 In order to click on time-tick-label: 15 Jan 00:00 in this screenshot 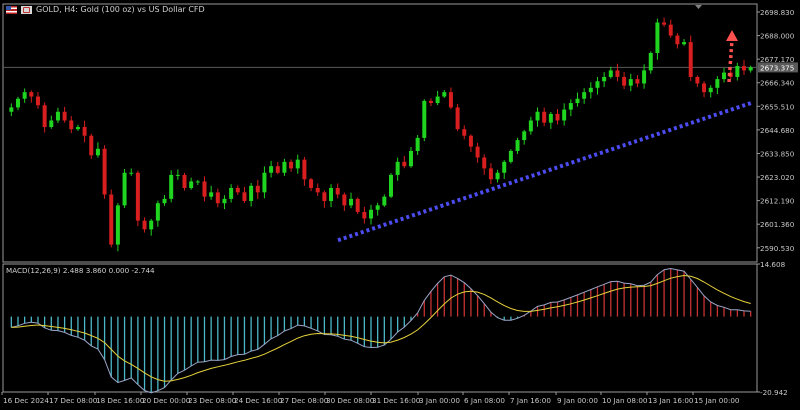, I will do `click(717, 400)`.